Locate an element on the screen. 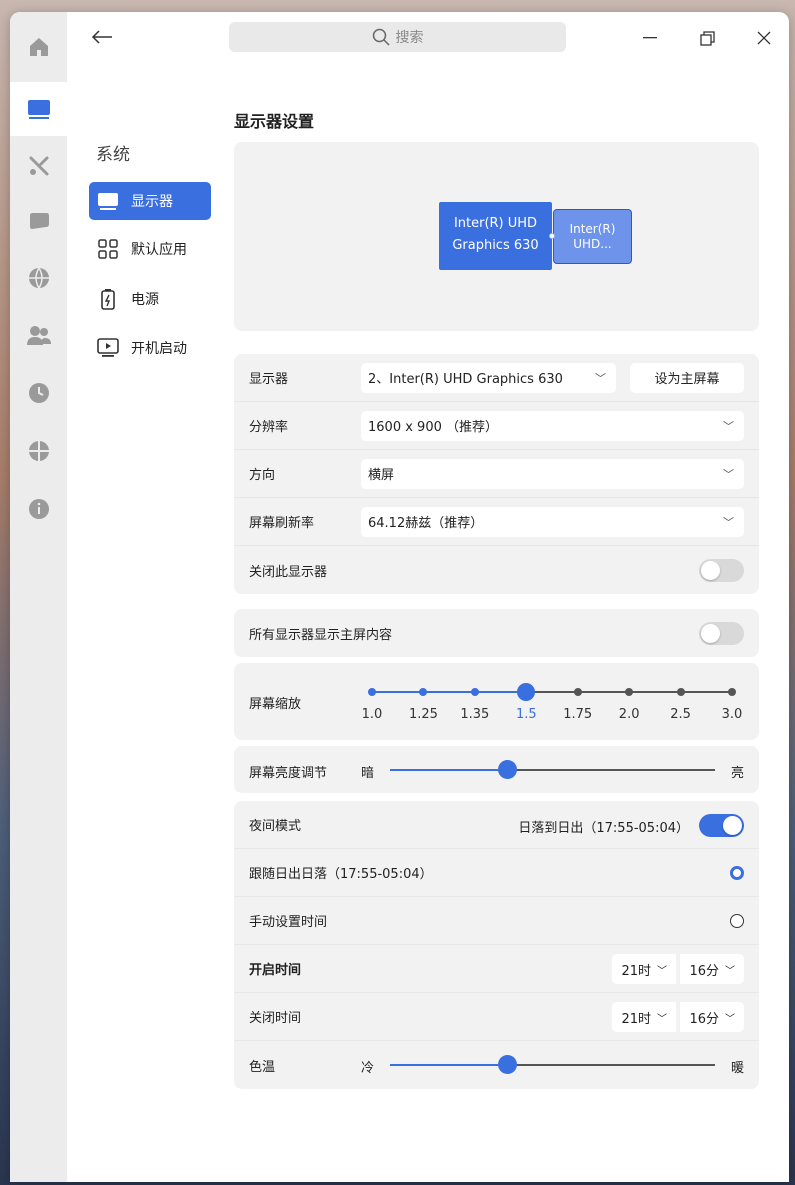 The width and height of the screenshot is (795, 1185). rail-about is located at coordinates (38, 509).